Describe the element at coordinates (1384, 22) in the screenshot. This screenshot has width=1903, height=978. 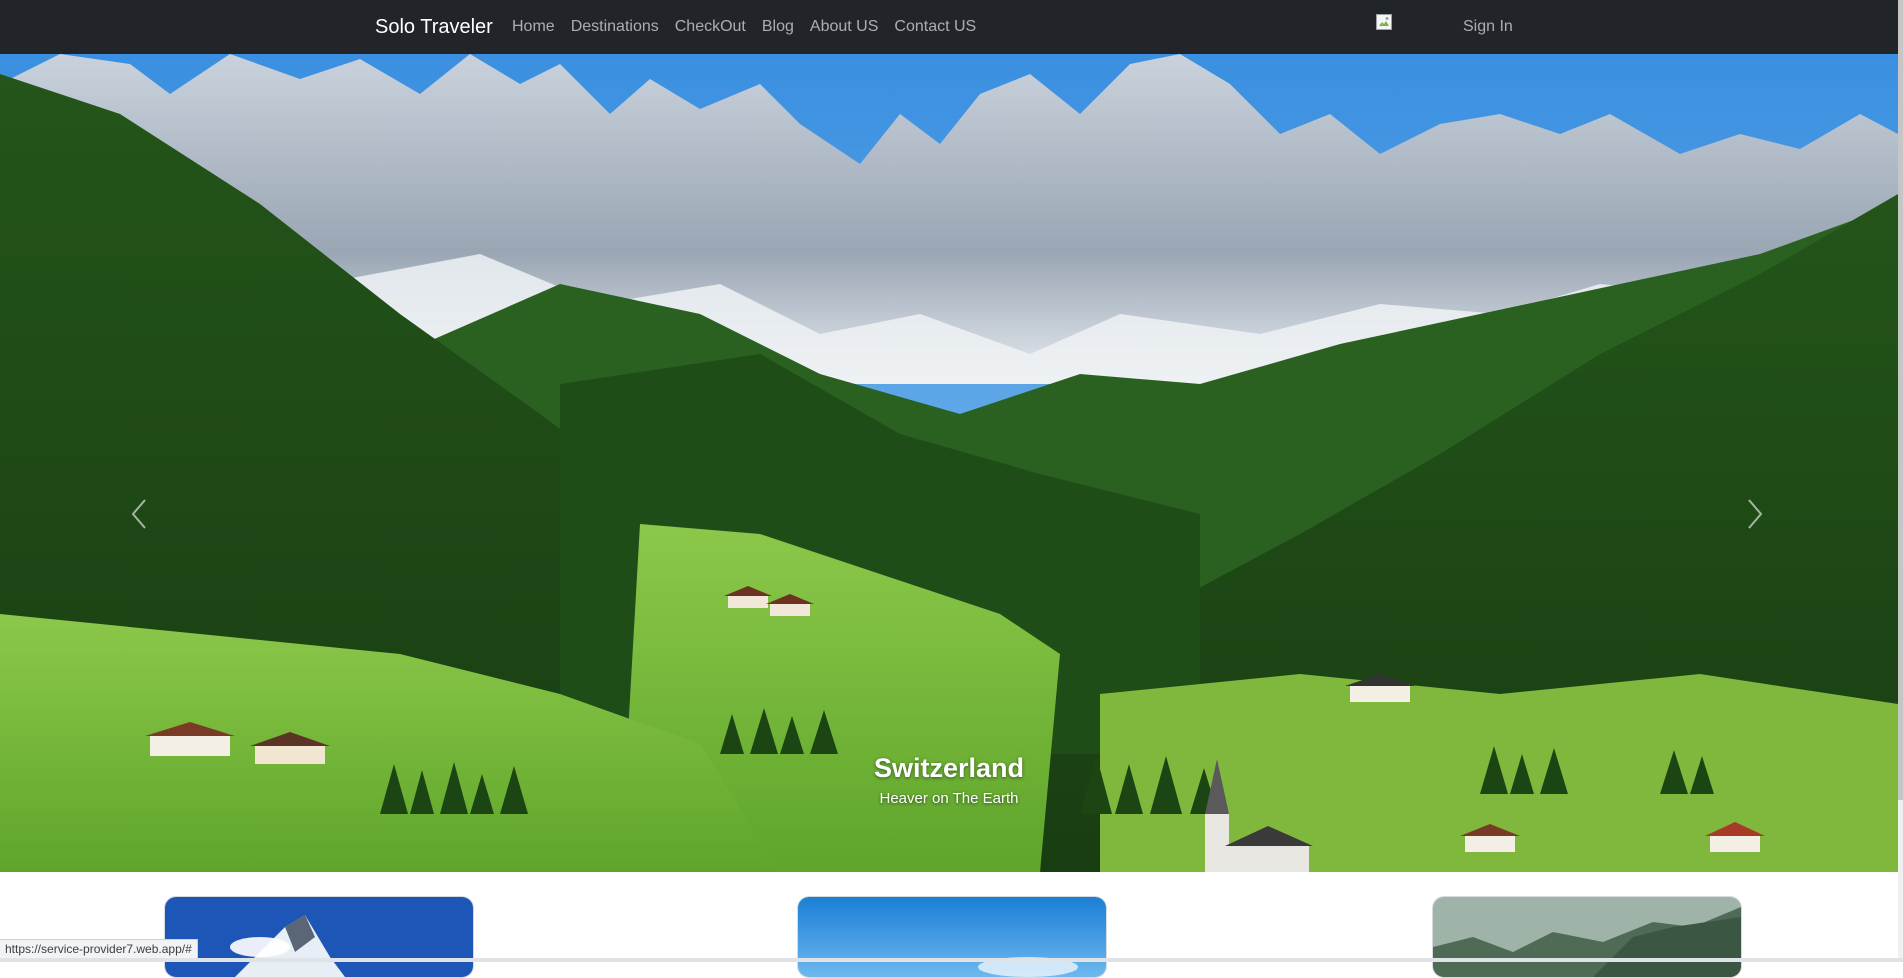
I see `broken-avatar-image-icon` at that location.